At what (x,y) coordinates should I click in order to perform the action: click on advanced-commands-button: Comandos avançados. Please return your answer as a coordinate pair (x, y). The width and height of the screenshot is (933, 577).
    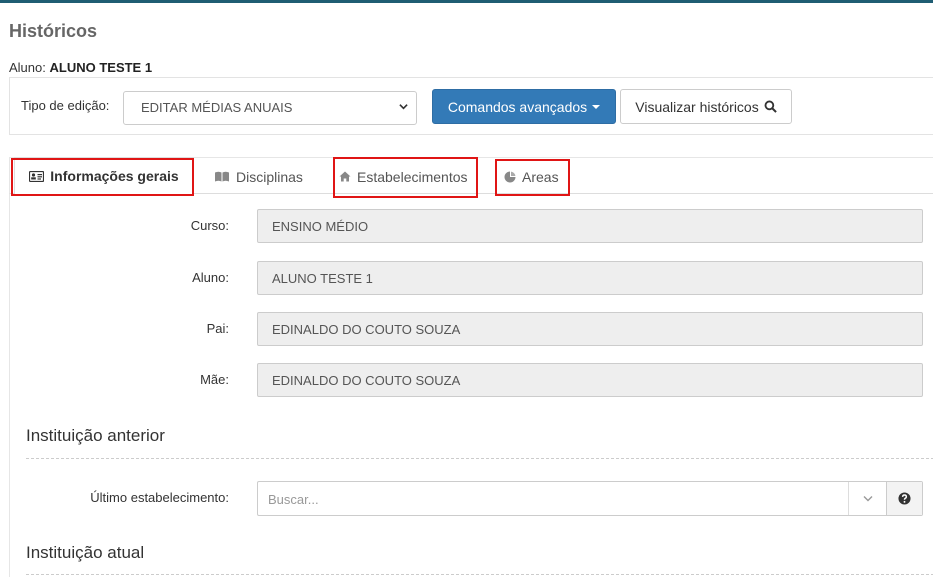
    Looking at the image, I should click on (524, 106).